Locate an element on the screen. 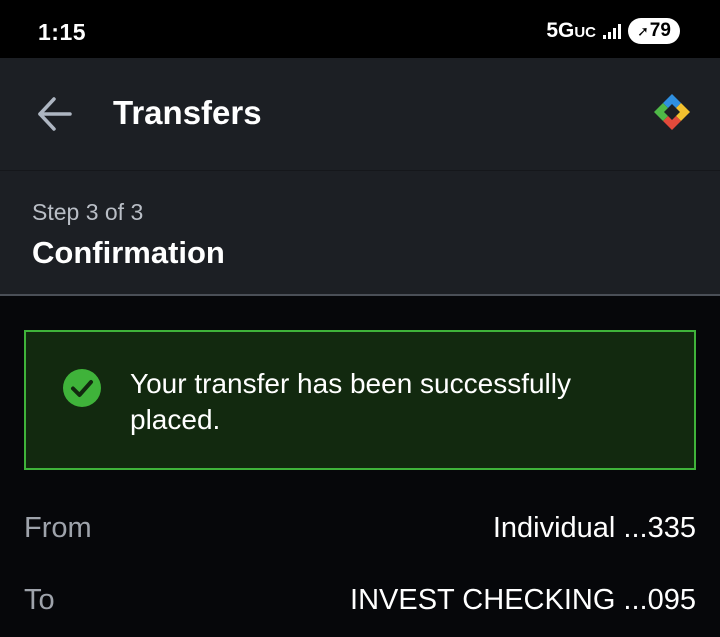 The width and height of the screenshot is (720, 637). to-label: To is located at coordinates (39, 600).